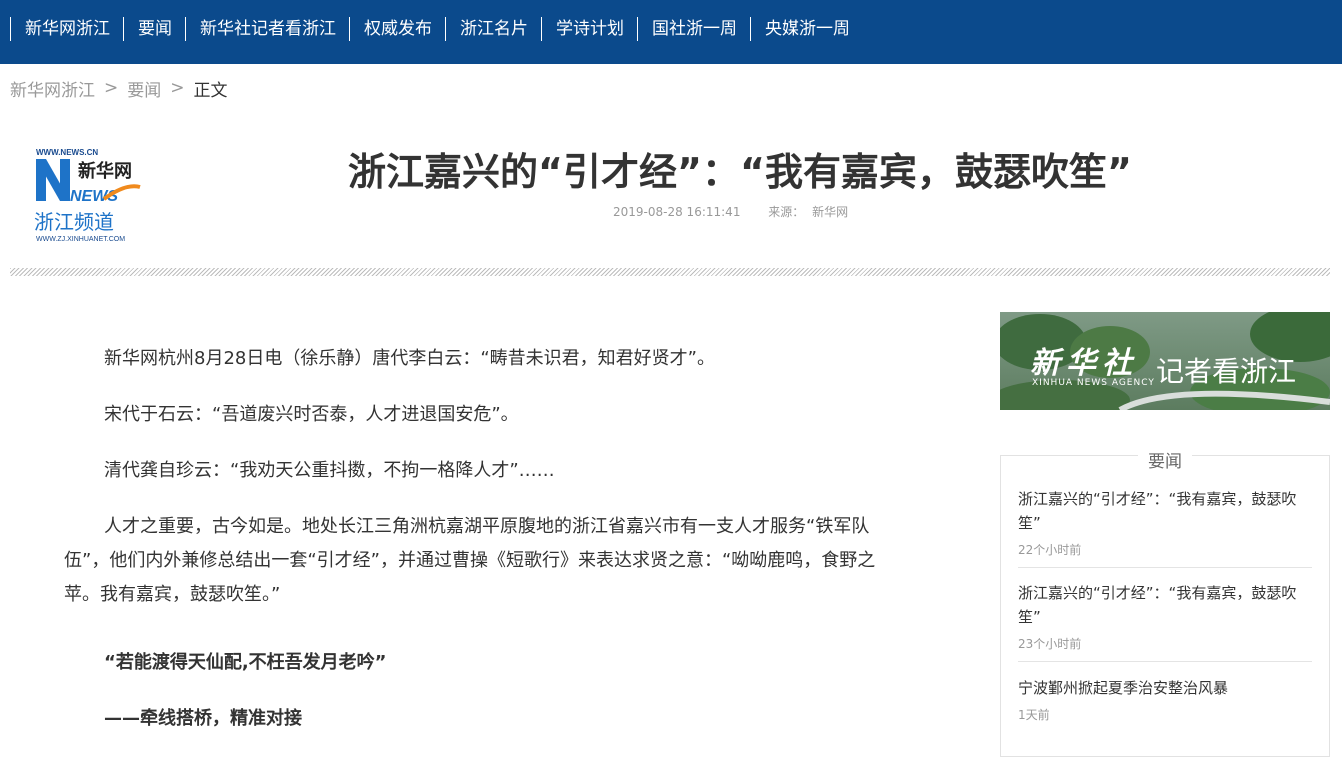 Image resolution: width=1342 pixels, height=757 pixels. What do you see at coordinates (410, 358) in the screenshot?
I see `article-paragraph: 新华网杭州8月28日电（徐乐静）唐代李白云：“畴昔未识君，知君好贤才”。` at bounding box center [410, 358].